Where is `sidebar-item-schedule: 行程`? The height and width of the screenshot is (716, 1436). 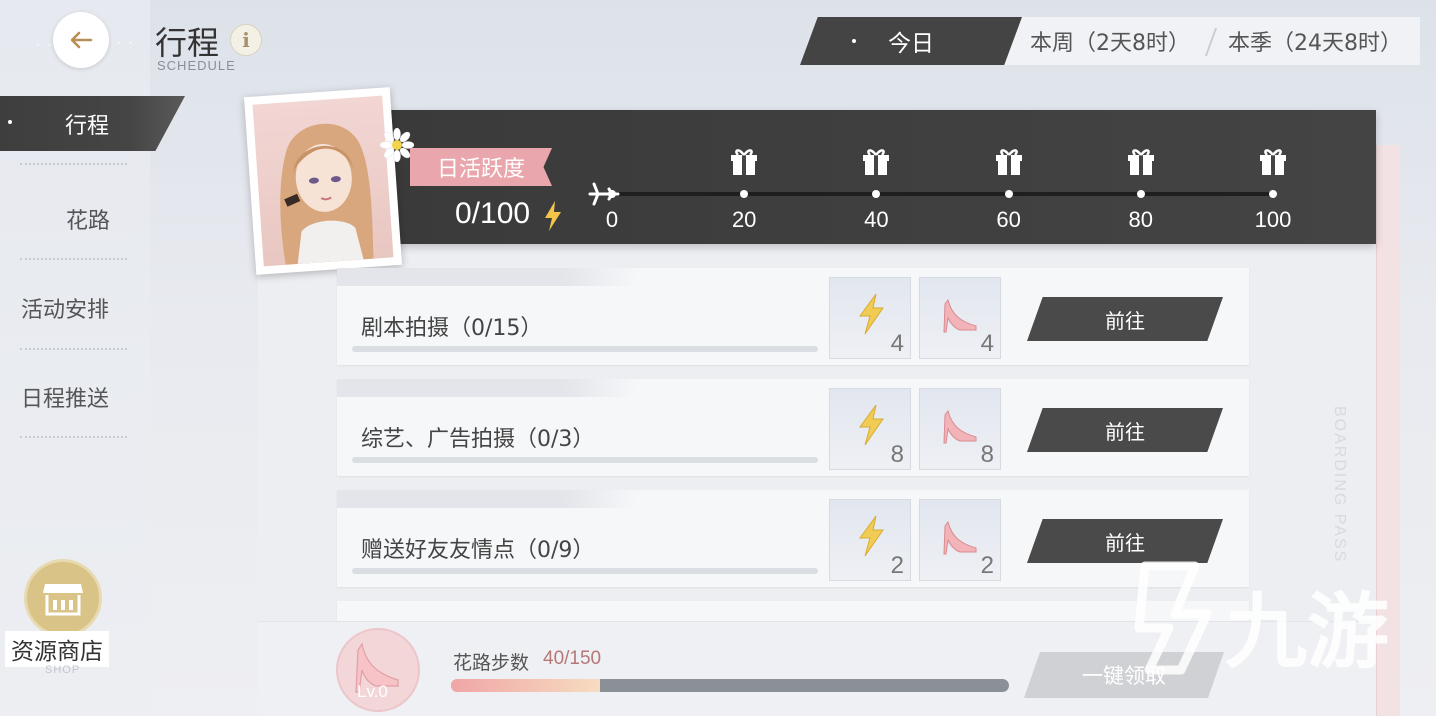 sidebar-item-schedule: 行程 is located at coordinates (92, 123).